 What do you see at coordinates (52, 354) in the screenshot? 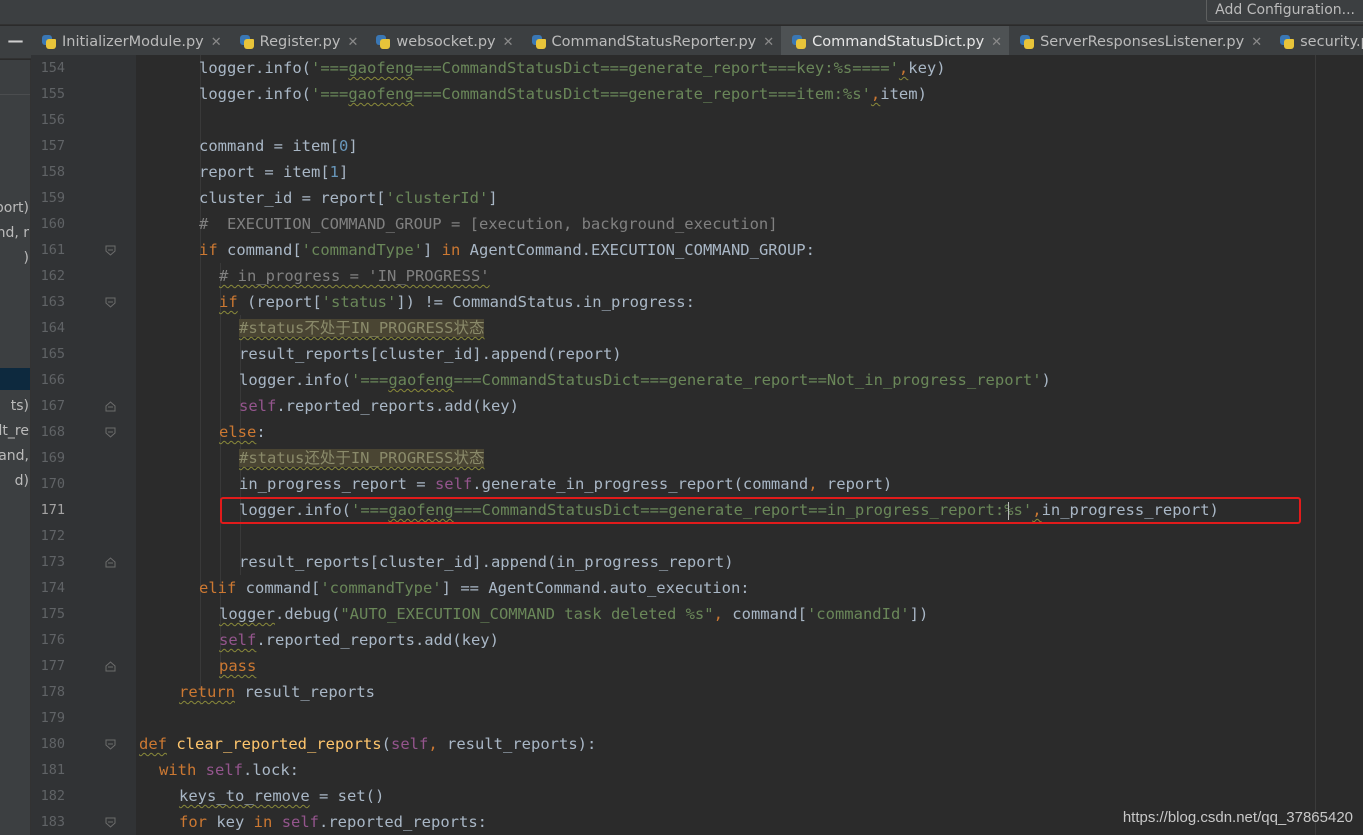
I see `line-number: 165` at bounding box center [52, 354].